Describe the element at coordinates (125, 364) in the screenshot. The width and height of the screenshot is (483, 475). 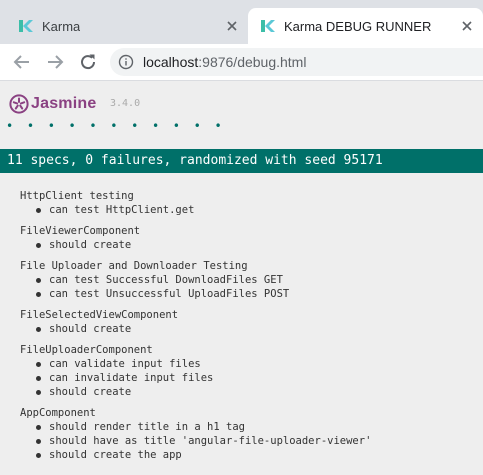
I see `spec-link: can validate input files` at that location.